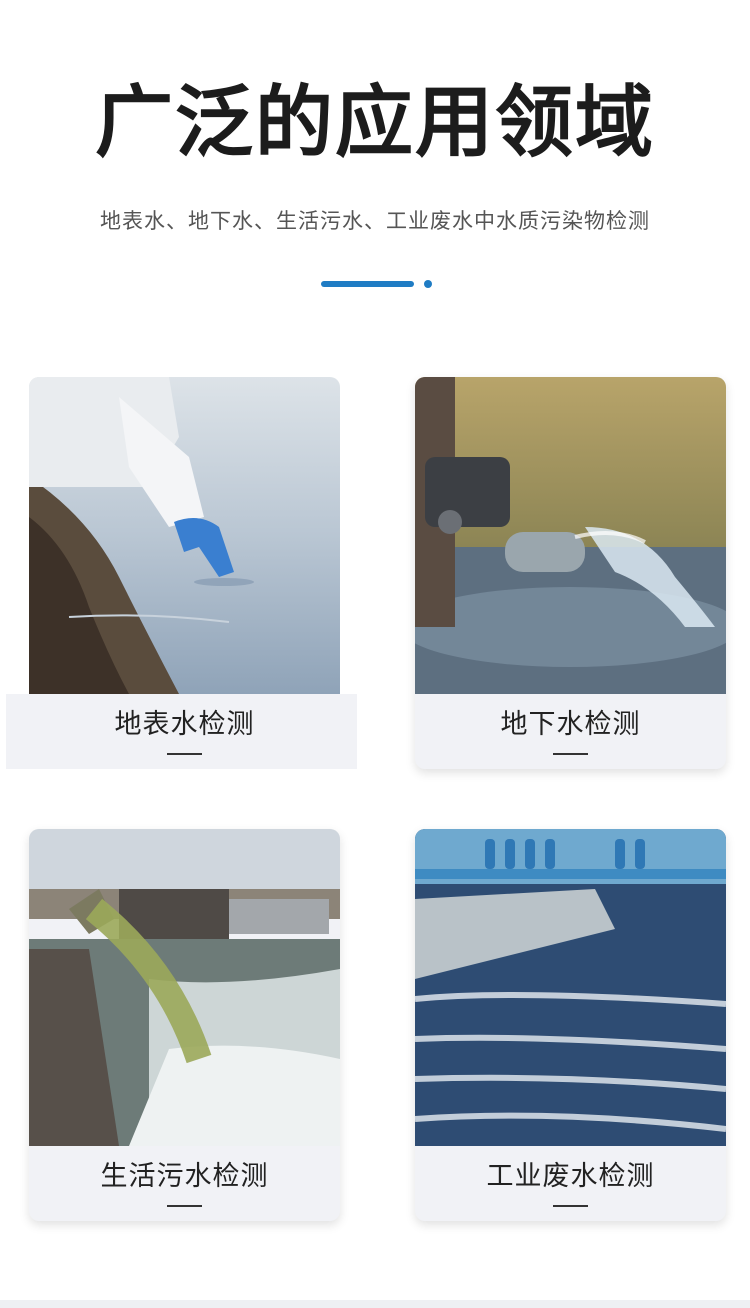 This screenshot has height=1308, width=750. Describe the element at coordinates (375, 221) in the screenshot. I see `page-subtitle: 地表水、地下水、生活污水、工业废水中水质污染物检测` at that location.